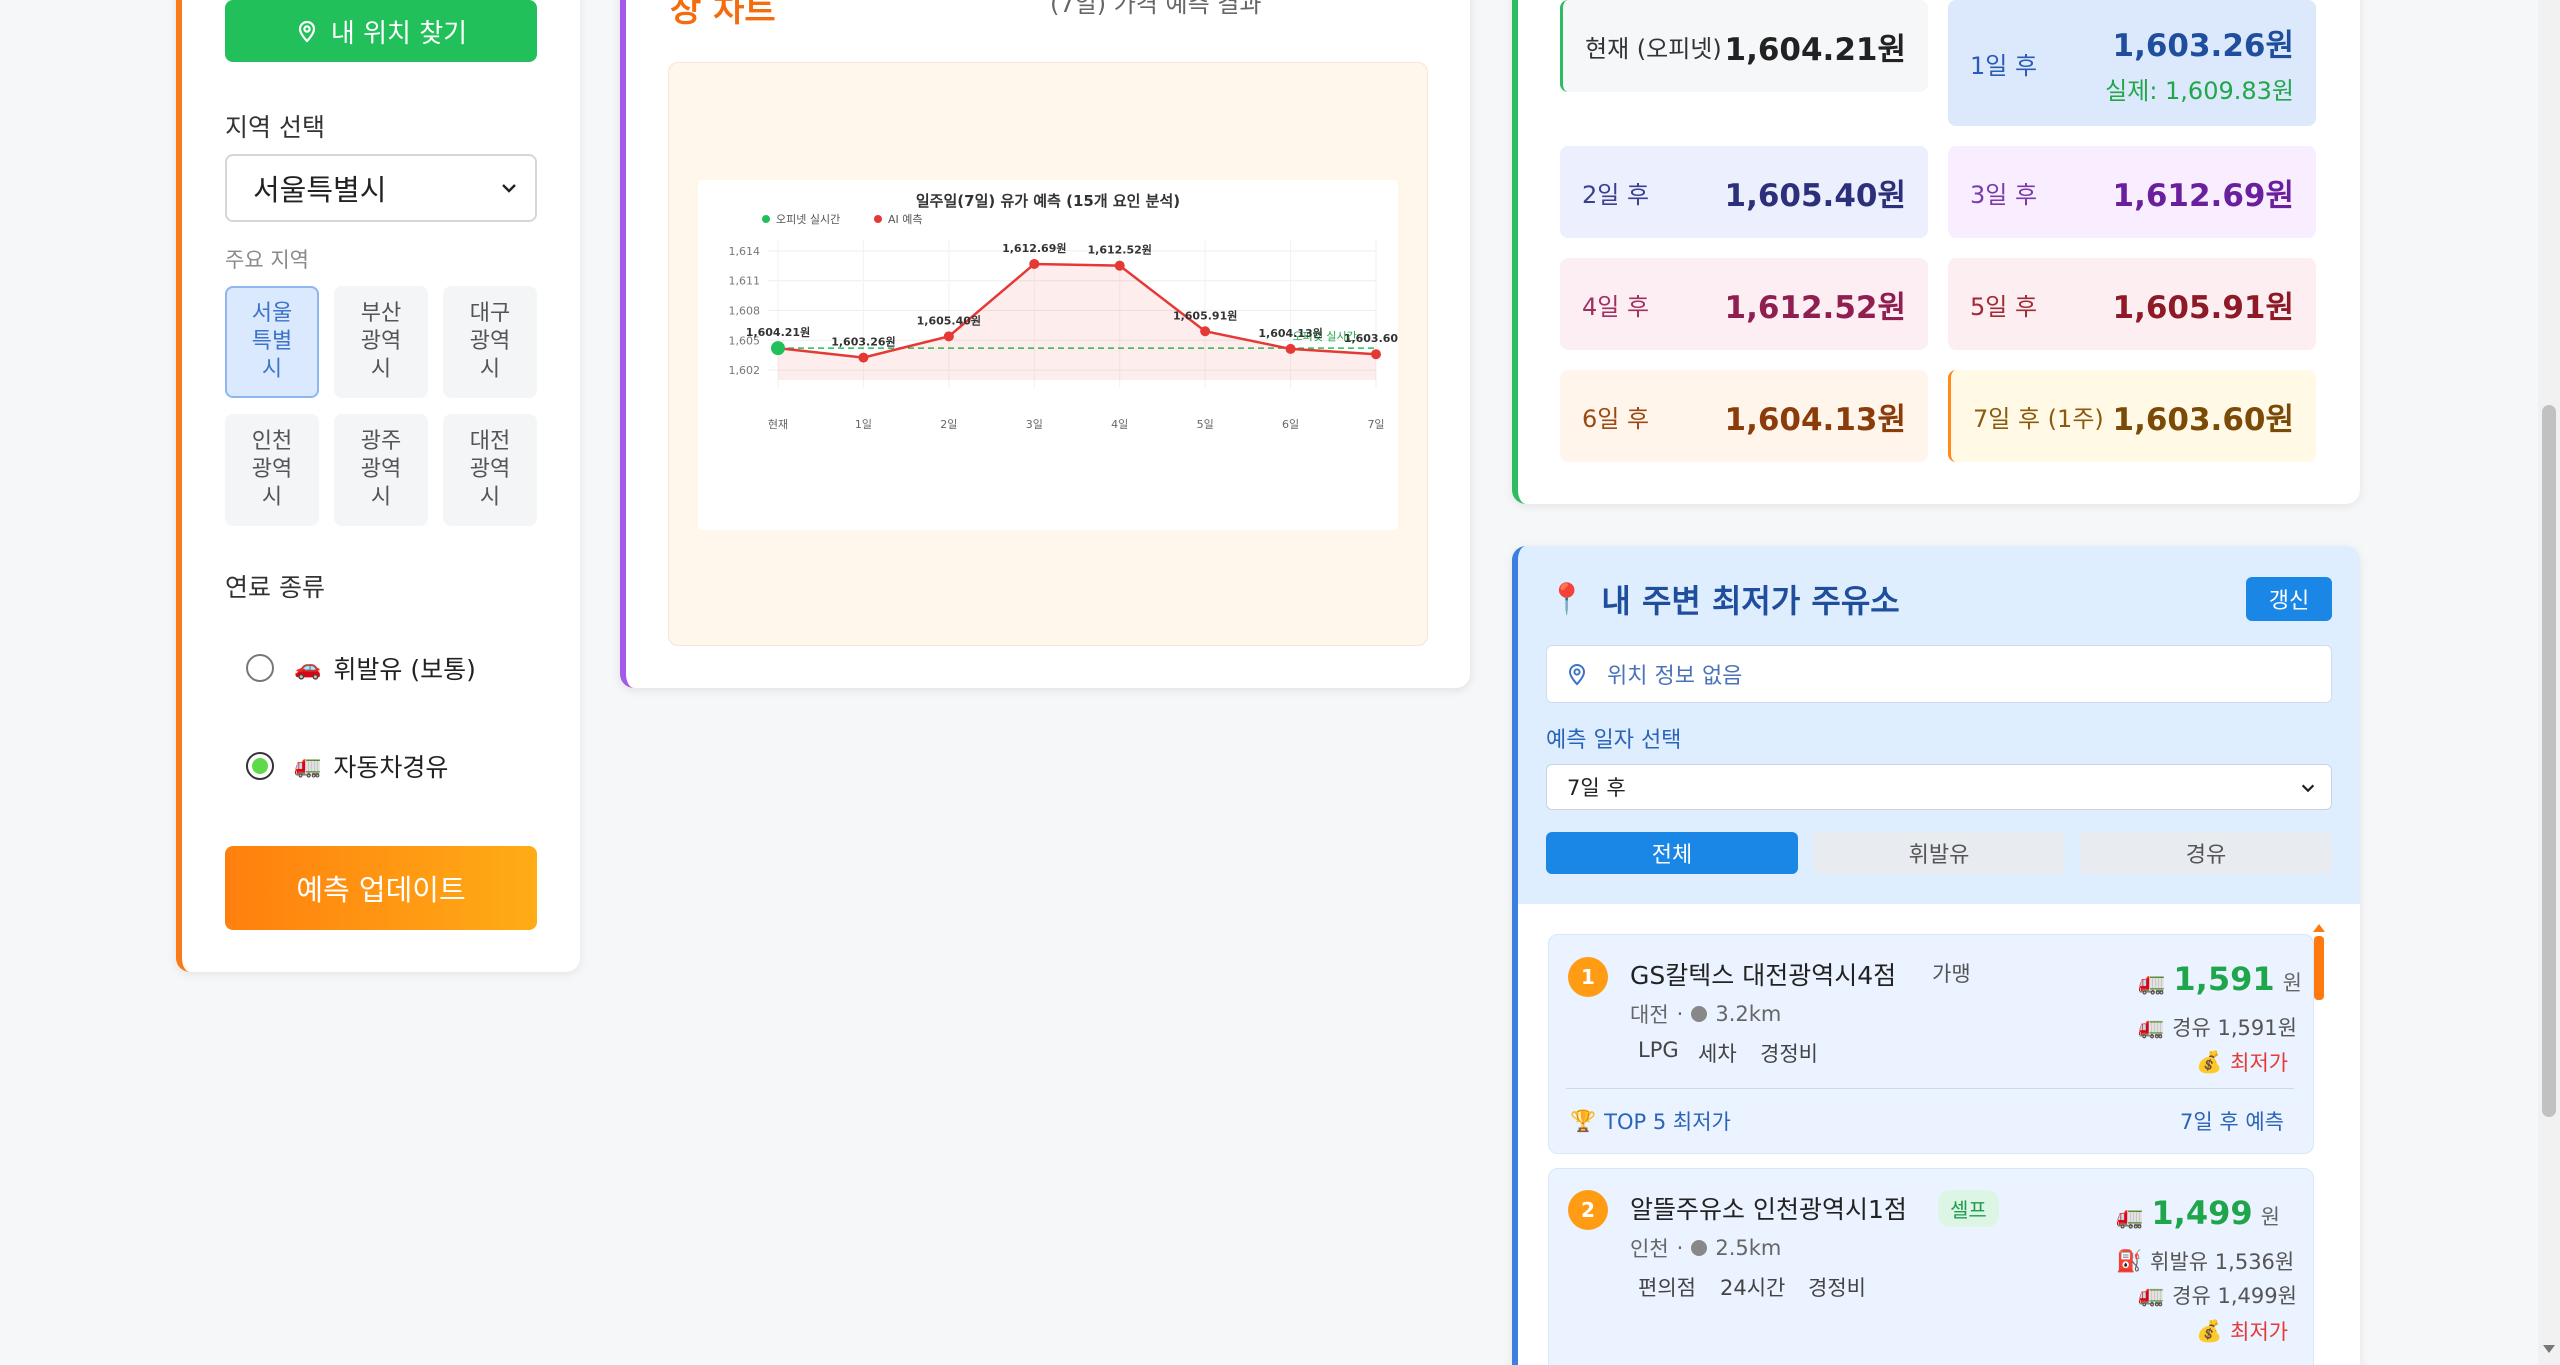 The image size is (2560, 1365). What do you see at coordinates (2549, 1349) in the screenshot?
I see `scroll-down-arrow` at bounding box center [2549, 1349].